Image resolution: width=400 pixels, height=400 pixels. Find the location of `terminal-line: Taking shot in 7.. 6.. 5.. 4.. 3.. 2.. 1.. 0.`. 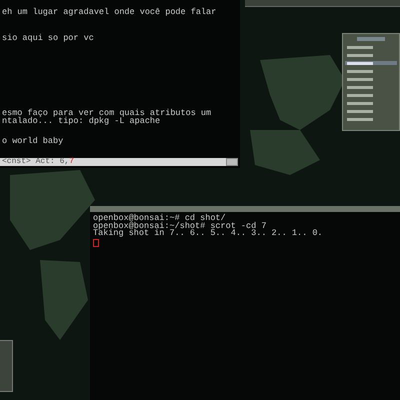

terminal-line: Taking shot in 7.. 6.. 5.. 4.. 3.. 2.. 1.. 0. is located at coordinates (208, 234).